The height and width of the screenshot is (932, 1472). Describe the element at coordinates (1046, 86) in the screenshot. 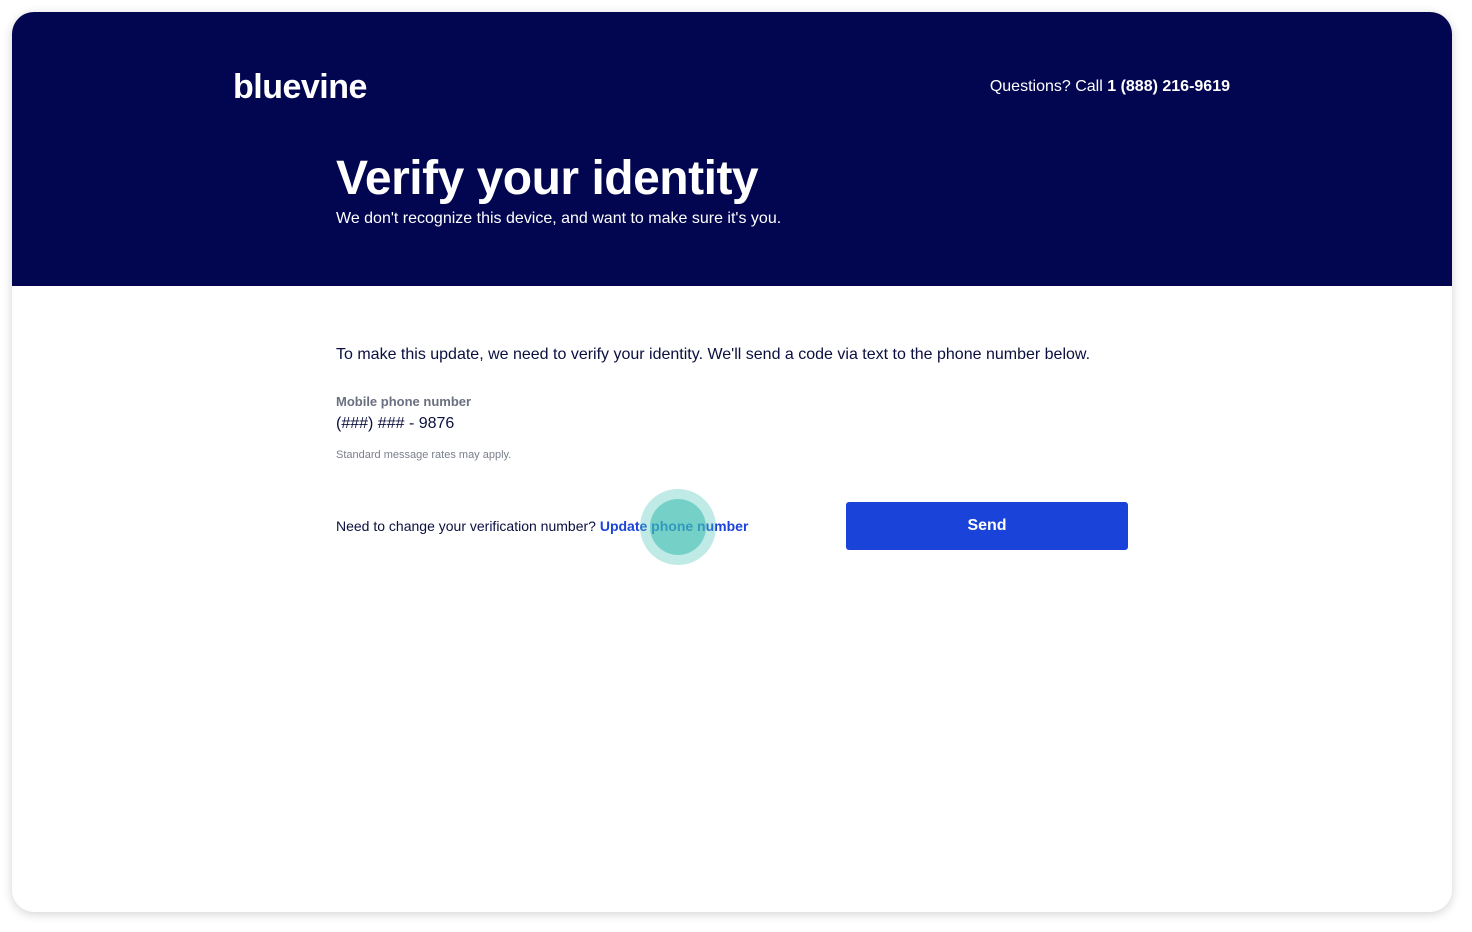

I see `contact-prefix: Questions? Call` at that location.